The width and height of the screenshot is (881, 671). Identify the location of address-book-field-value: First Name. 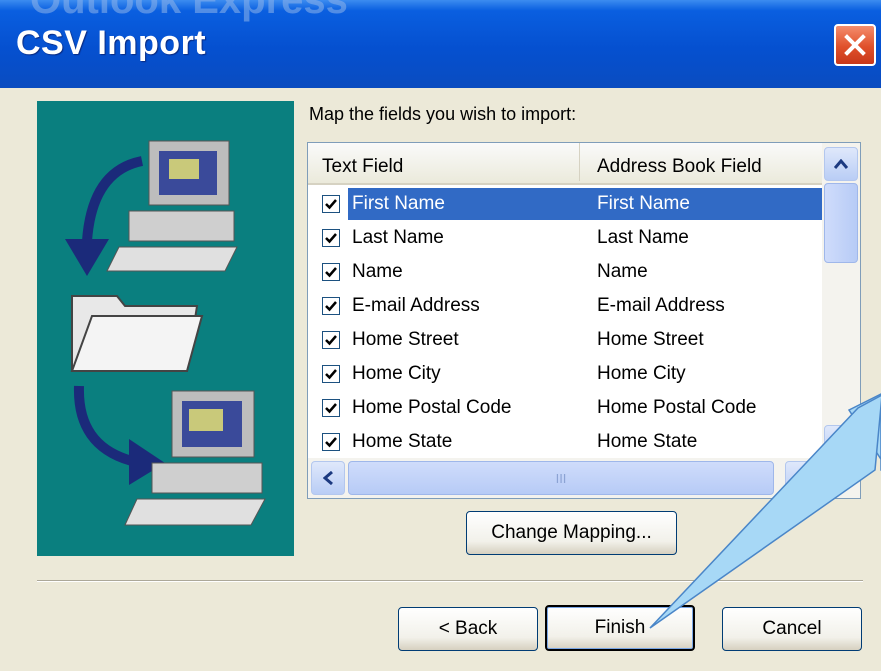
(643, 203).